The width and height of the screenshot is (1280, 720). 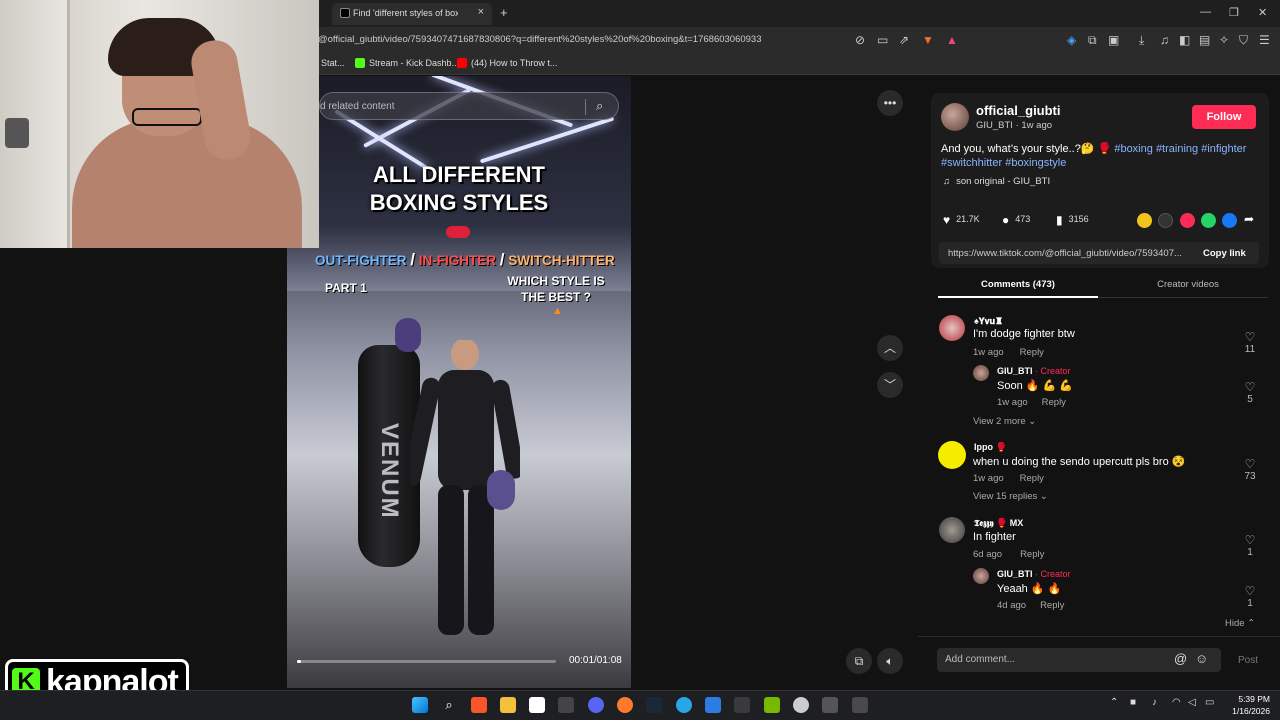 What do you see at coordinates (1184, 40) in the screenshot?
I see `sidebar-icon: ◧` at bounding box center [1184, 40].